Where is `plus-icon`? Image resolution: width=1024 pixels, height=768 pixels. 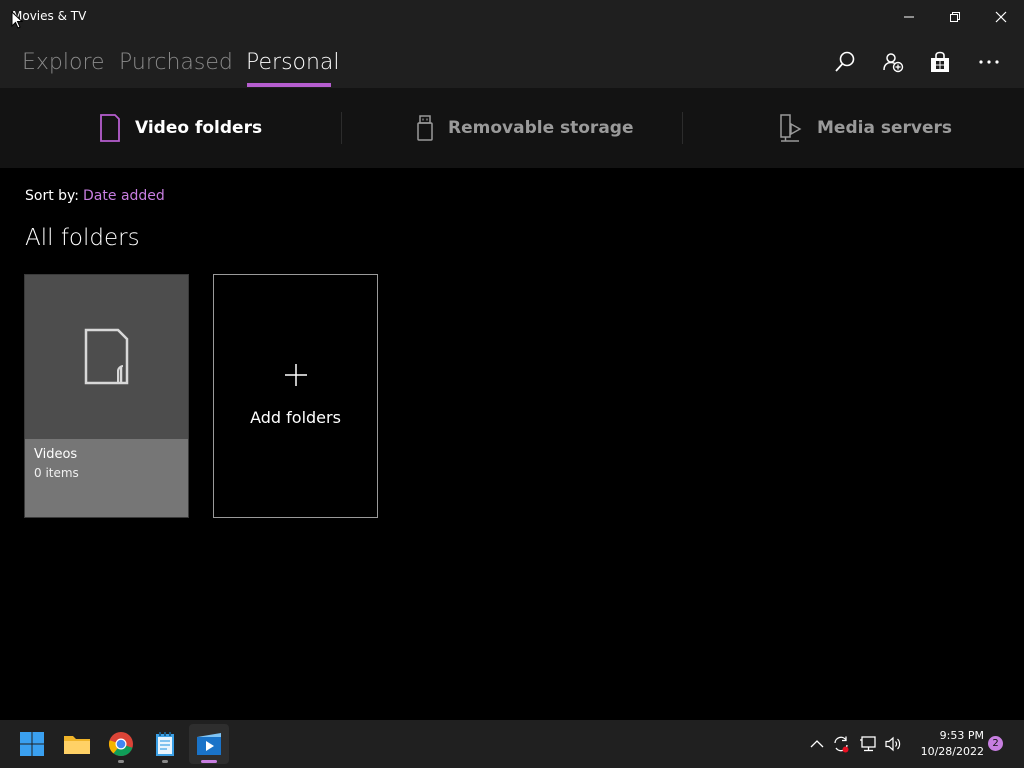
plus-icon is located at coordinates (296, 375).